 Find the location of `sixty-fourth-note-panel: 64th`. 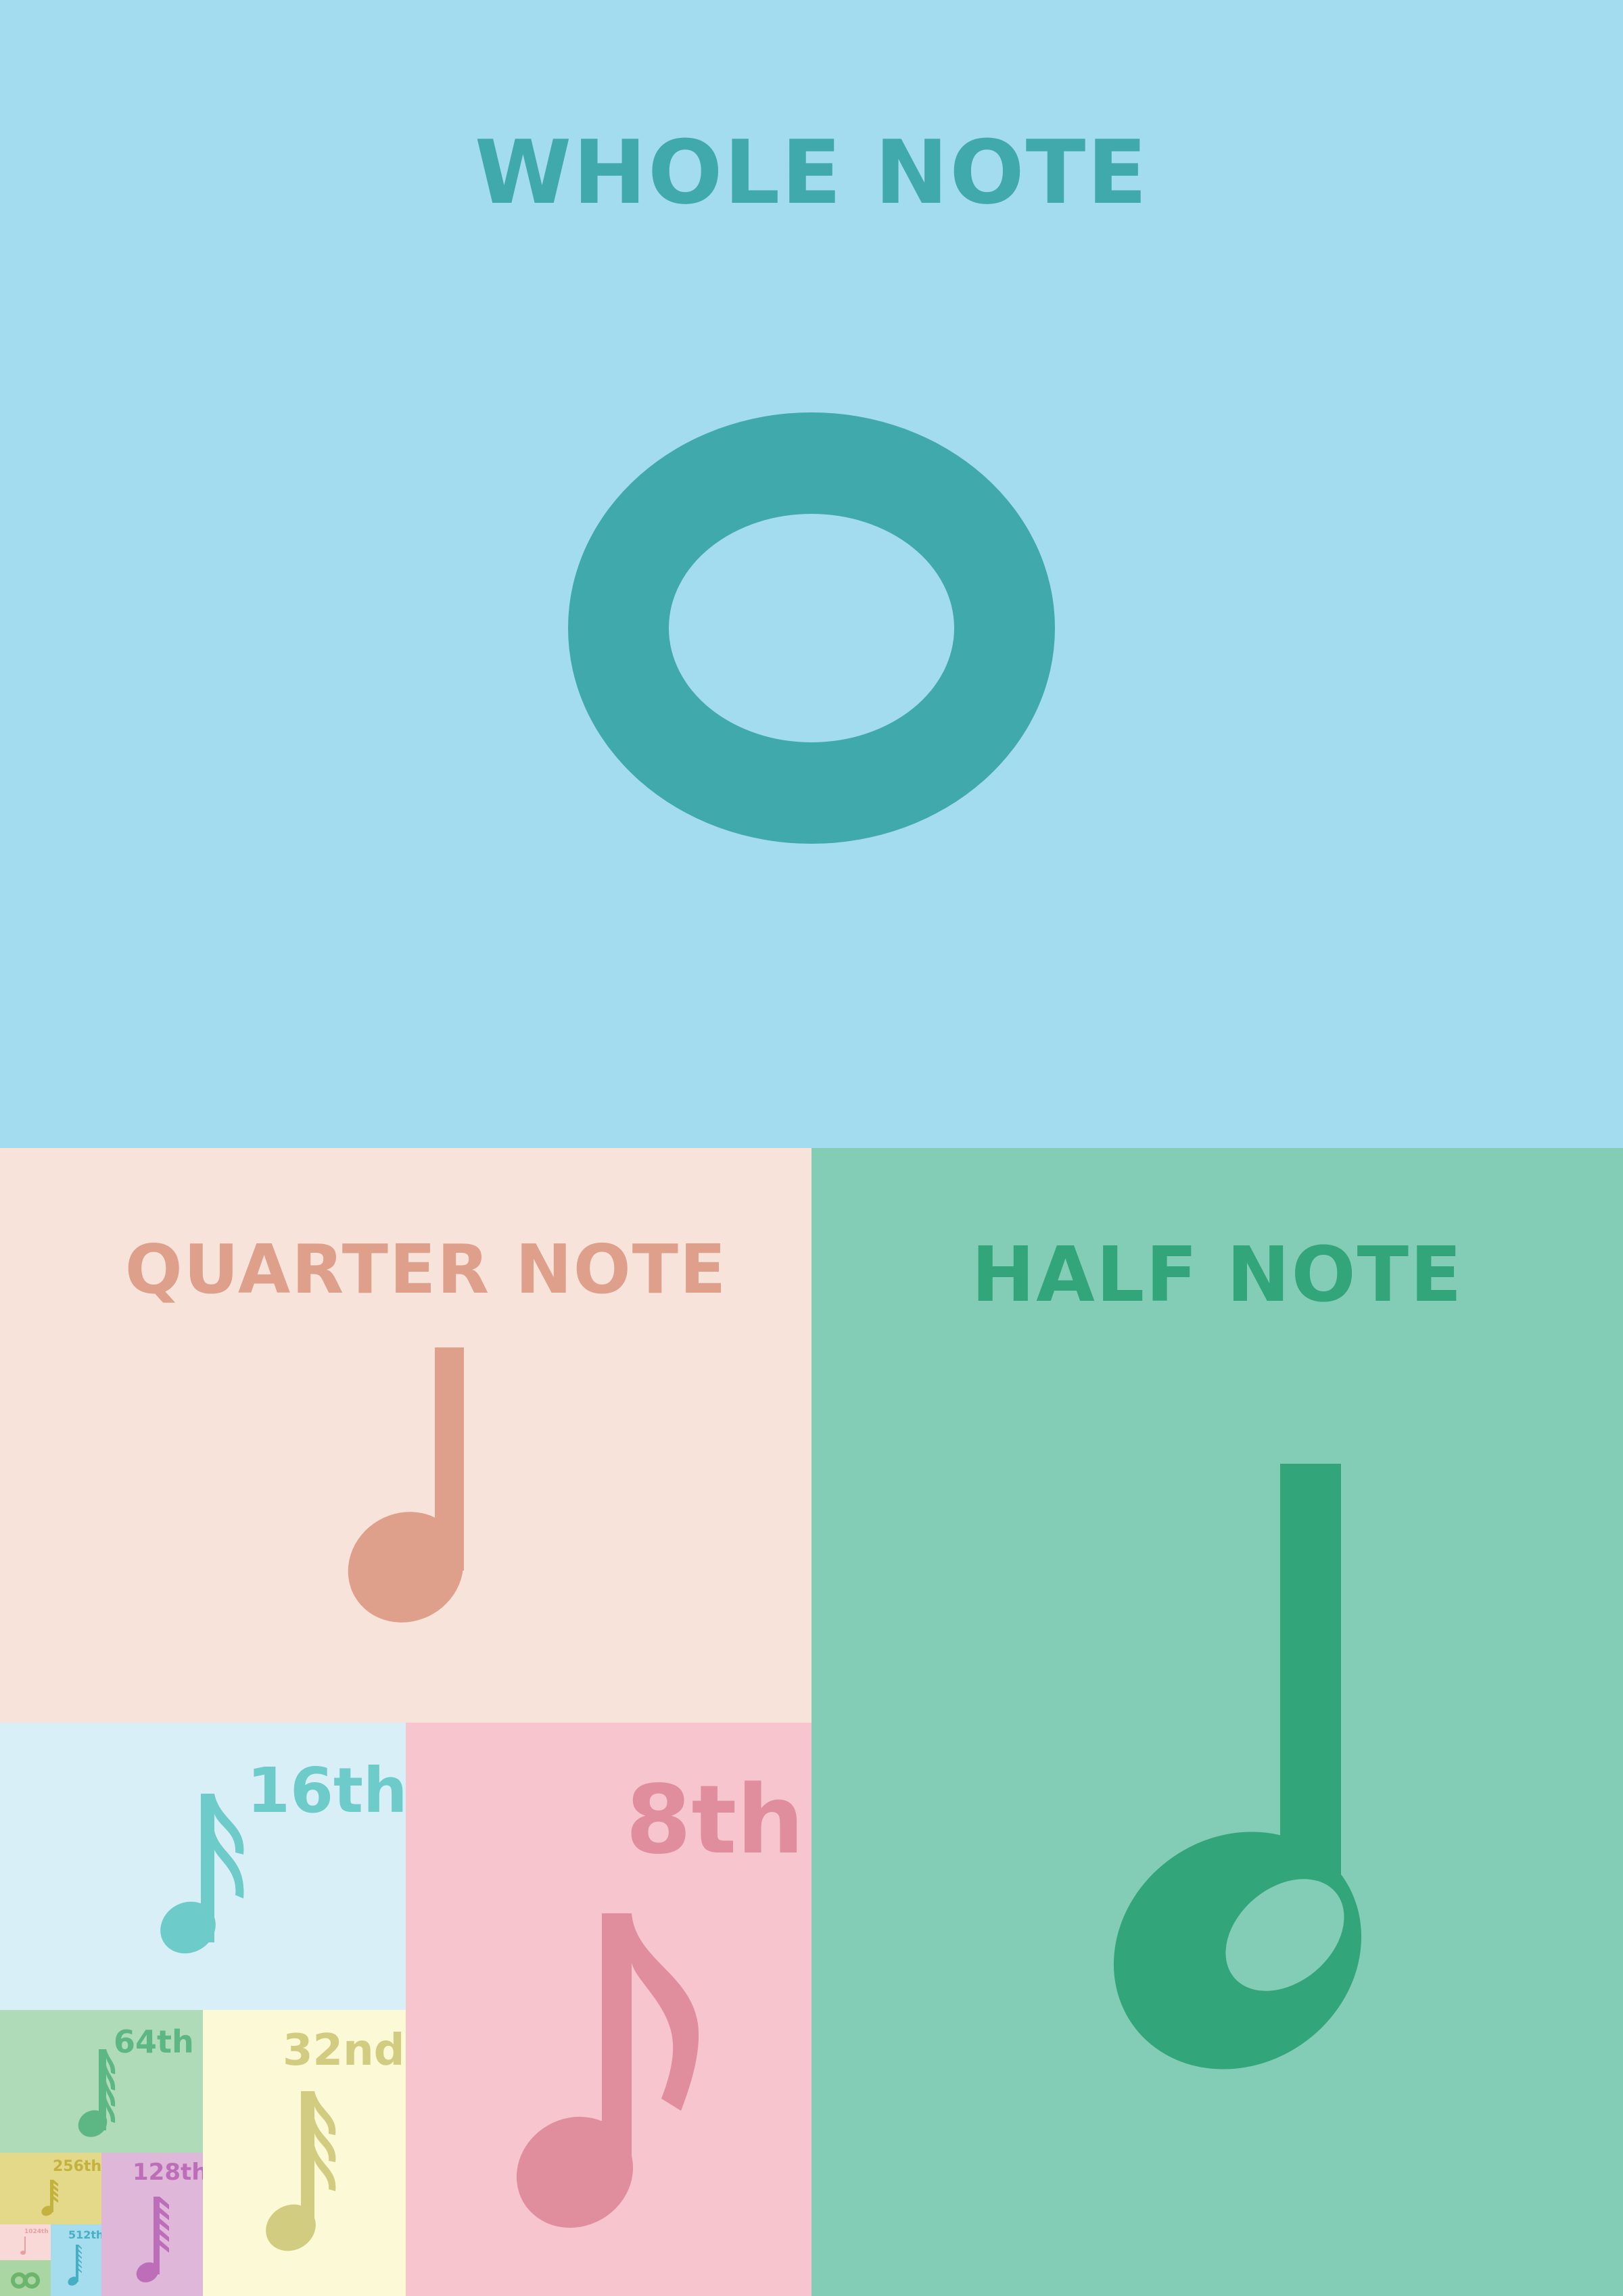

sixty-fourth-note-panel: 64th is located at coordinates (101, 2081).